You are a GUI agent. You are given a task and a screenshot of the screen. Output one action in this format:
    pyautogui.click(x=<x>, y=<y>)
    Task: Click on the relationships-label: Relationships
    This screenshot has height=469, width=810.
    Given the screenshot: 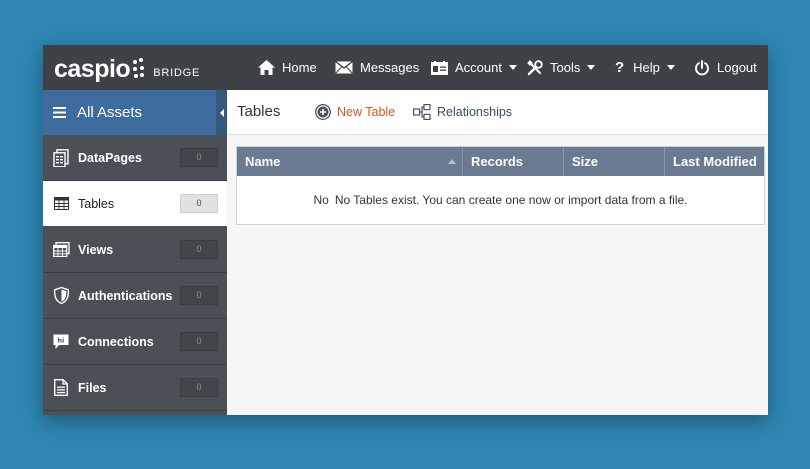 What is the action you would take?
    pyautogui.click(x=475, y=112)
    